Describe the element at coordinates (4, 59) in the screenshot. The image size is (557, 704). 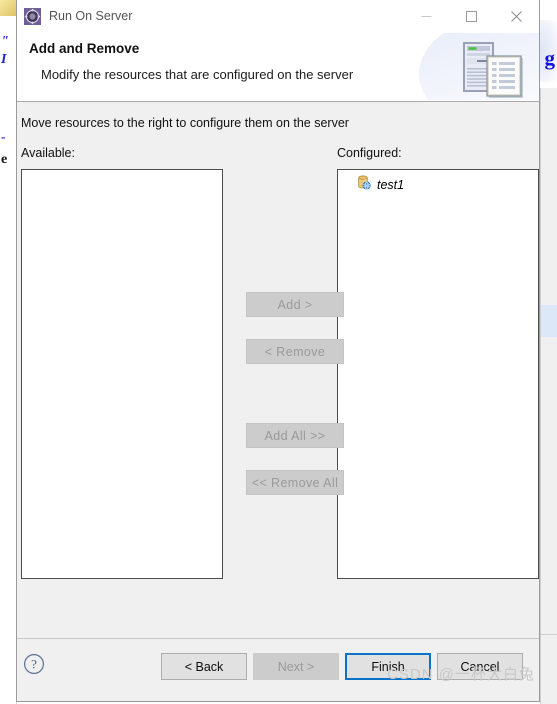
I see `backdrop-code-fragment: I` at that location.